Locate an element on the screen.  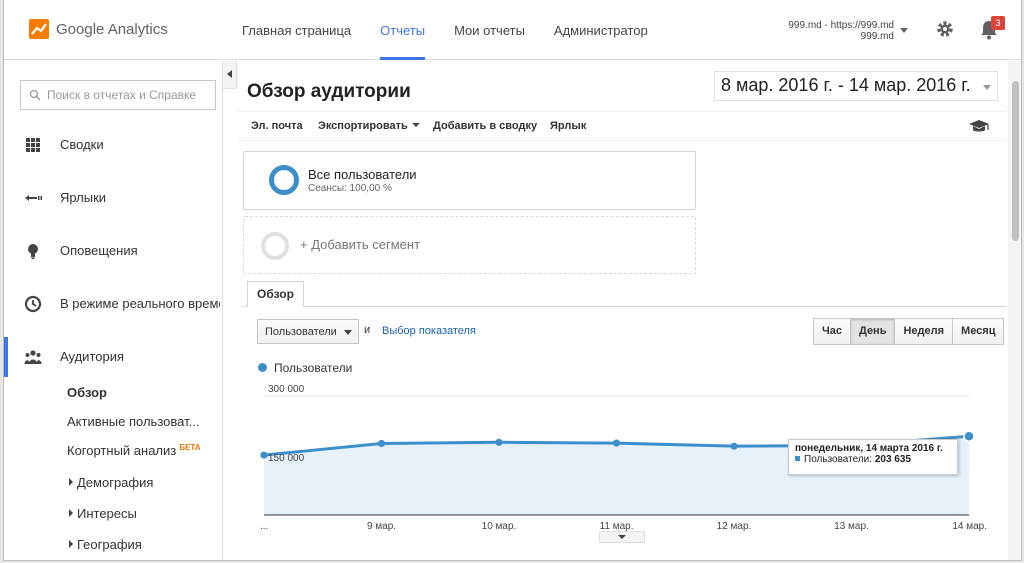
week-button: Неделя is located at coordinates (924, 331).